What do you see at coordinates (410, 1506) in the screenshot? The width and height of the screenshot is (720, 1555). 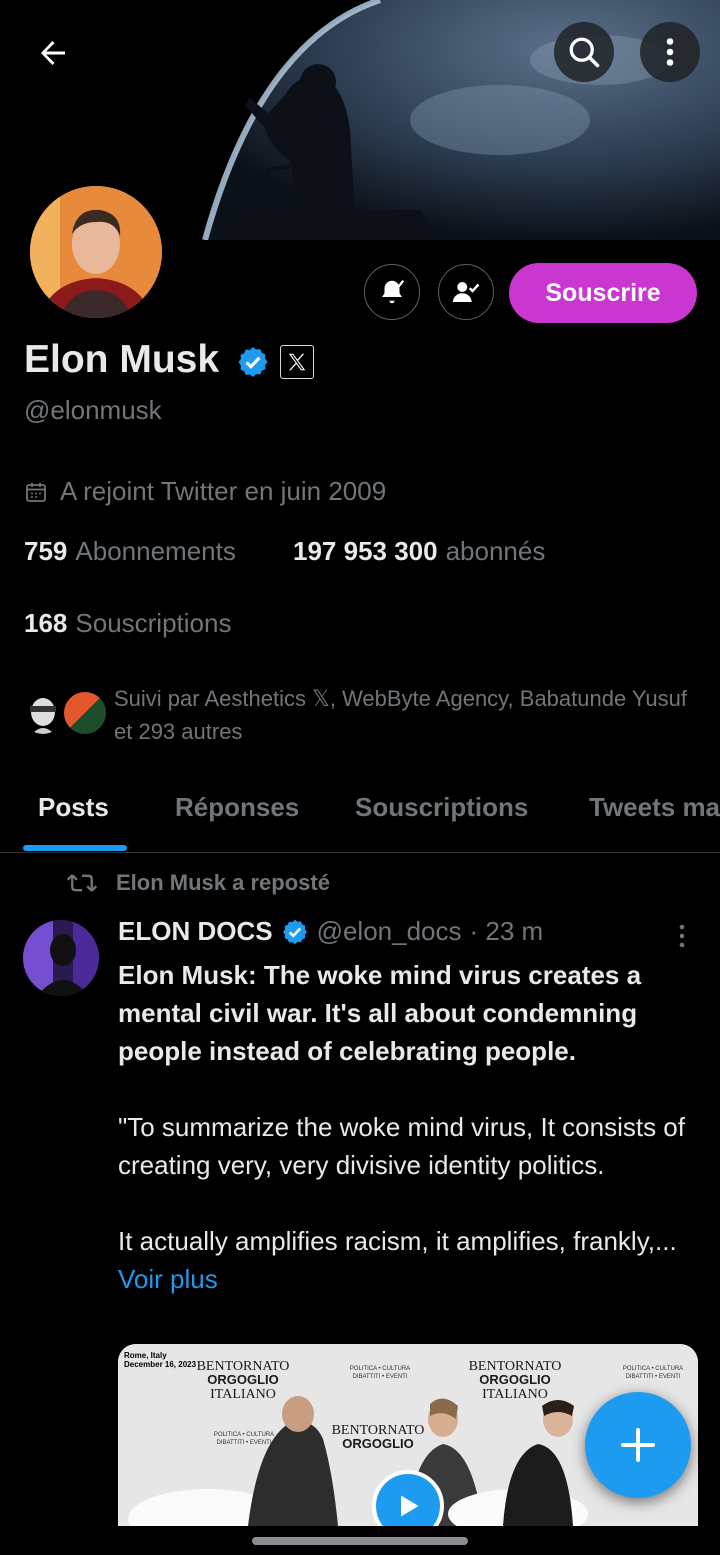 I see `play-icon` at bounding box center [410, 1506].